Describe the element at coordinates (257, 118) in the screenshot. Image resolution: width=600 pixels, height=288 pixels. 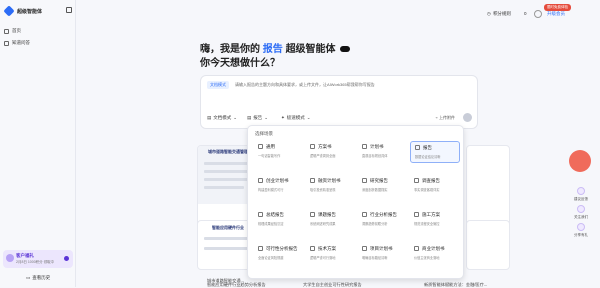
I see `scene-dropdown: ▤ 报告 ⌄` at that location.